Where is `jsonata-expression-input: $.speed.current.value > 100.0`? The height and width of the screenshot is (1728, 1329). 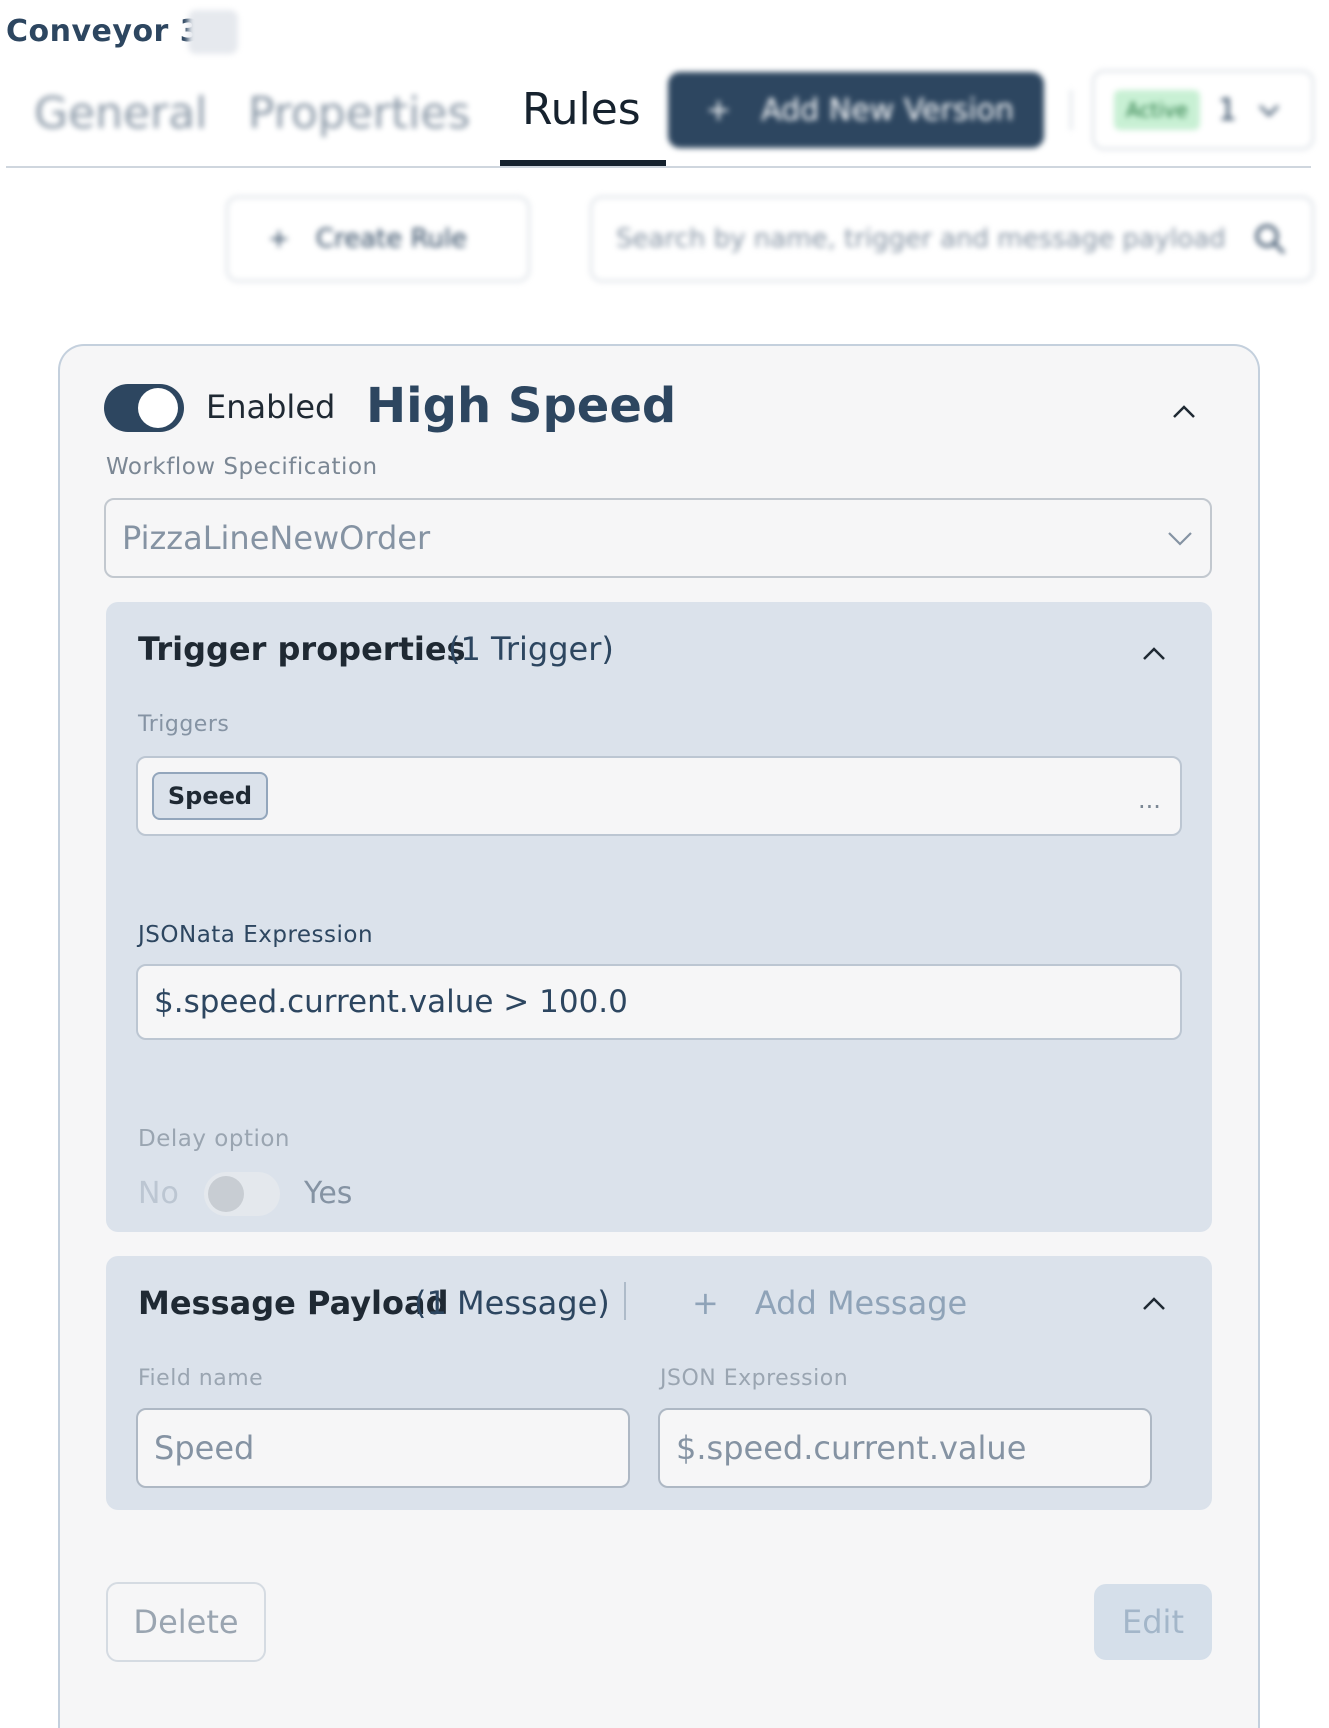
jsonata-expression-input: $.speed.current.value > 100.0 is located at coordinates (659, 1002).